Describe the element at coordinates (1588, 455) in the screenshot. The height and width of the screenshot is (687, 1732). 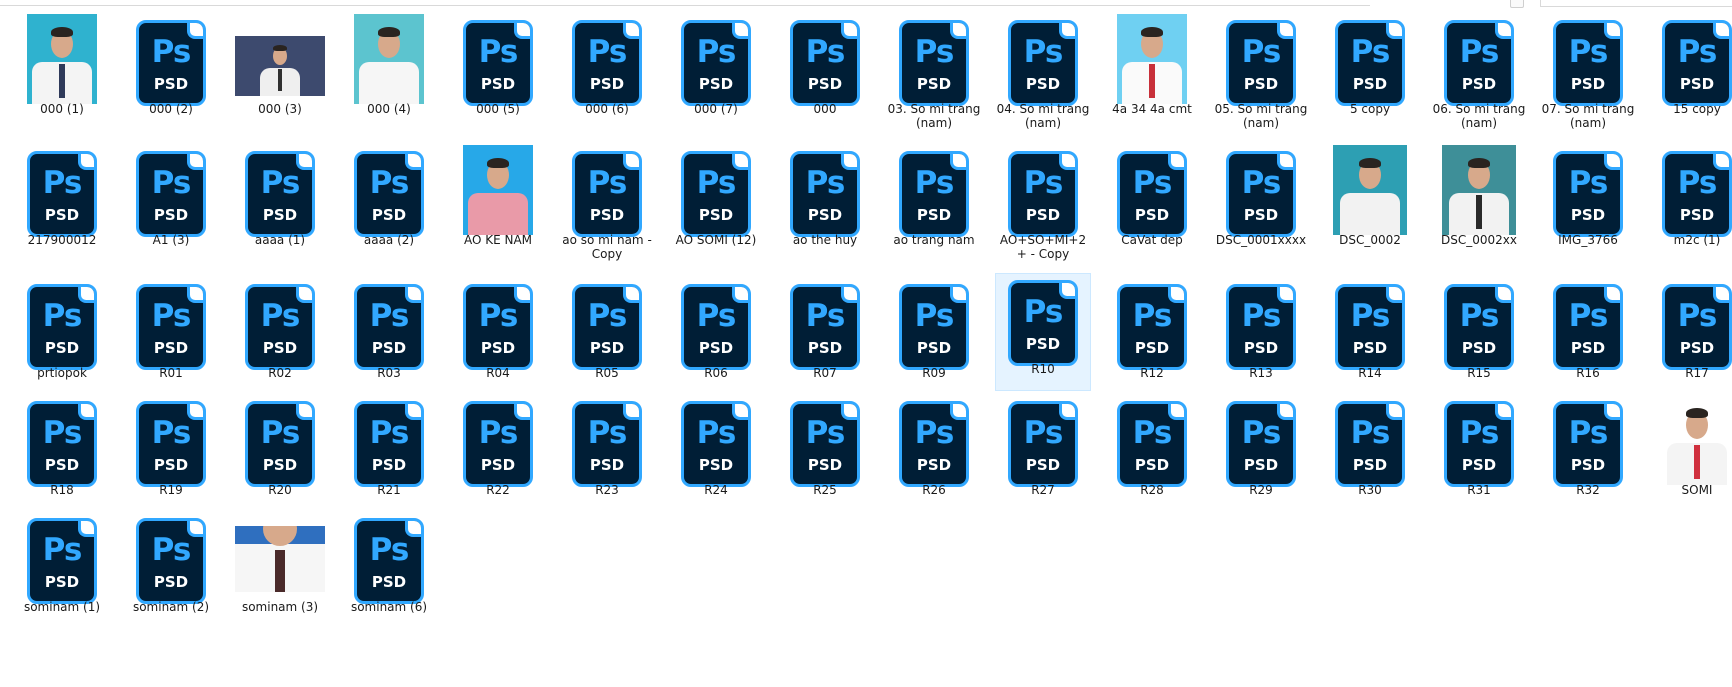
I see `psd-file-item: Ps PSD R32` at that location.